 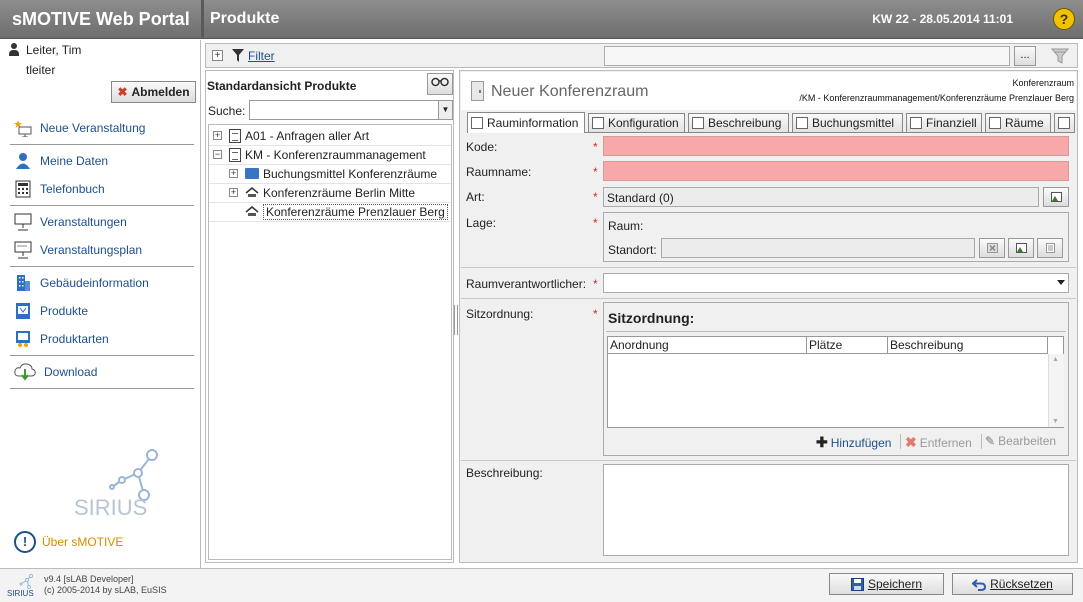 I want to click on nav-label: Download, so click(x=71, y=372).